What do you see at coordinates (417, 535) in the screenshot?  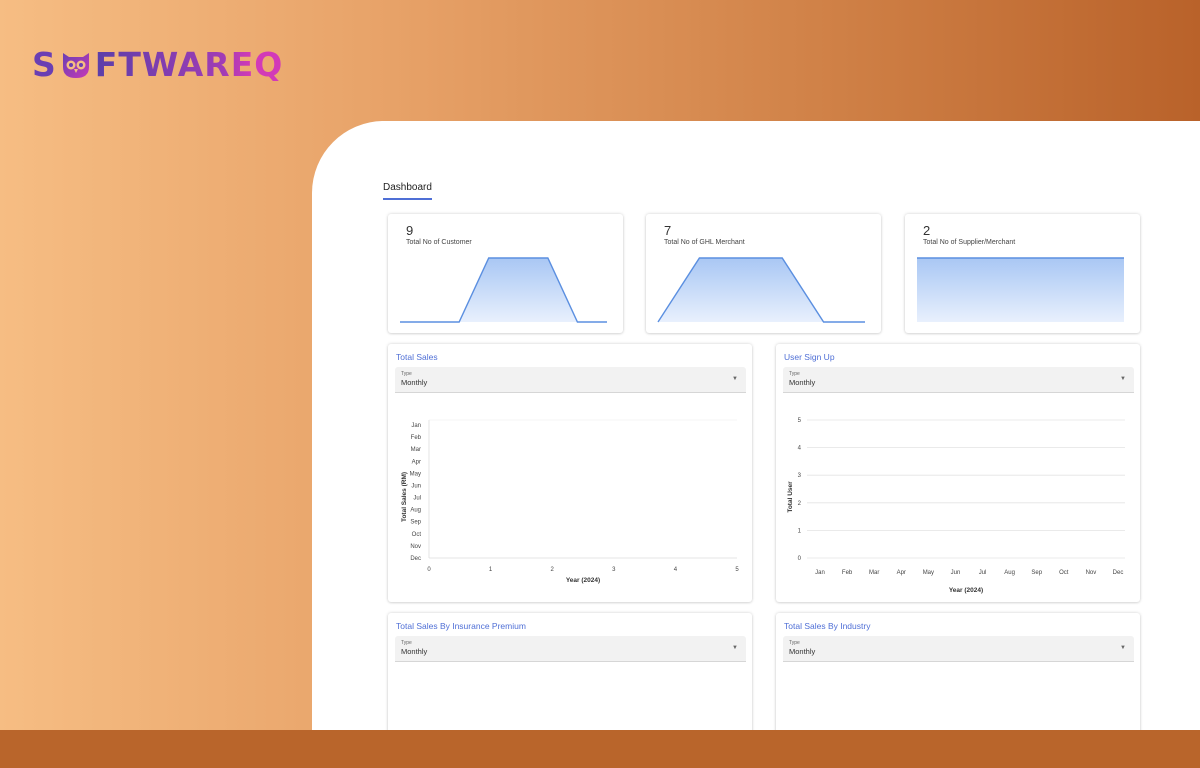 I see `y-tick-label: Oct` at bounding box center [417, 535].